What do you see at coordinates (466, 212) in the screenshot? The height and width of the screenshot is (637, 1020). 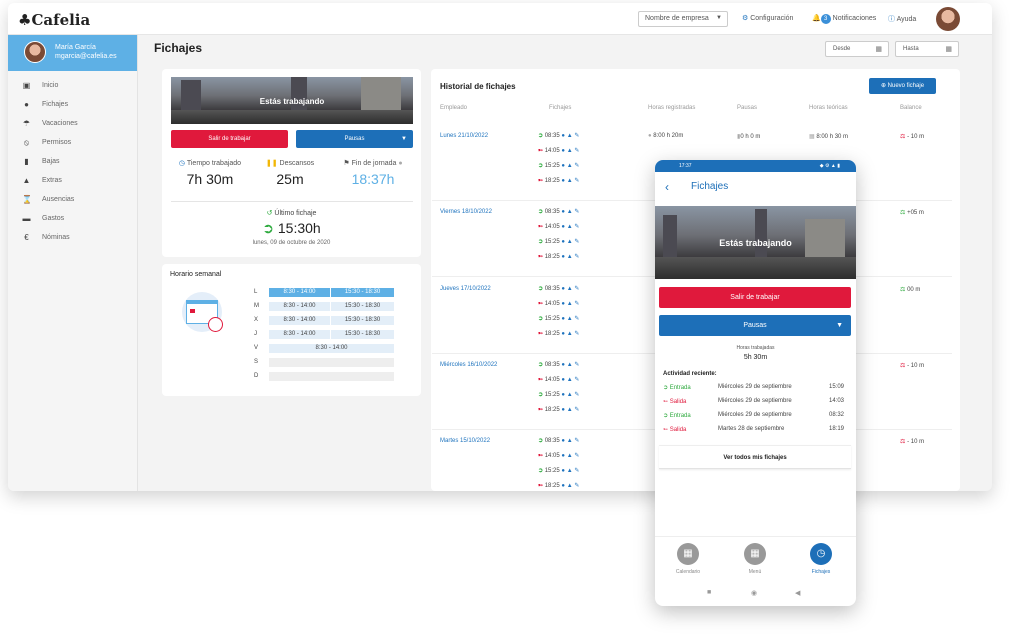 I see `row-date: Viernes 18/10/2022` at bounding box center [466, 212].